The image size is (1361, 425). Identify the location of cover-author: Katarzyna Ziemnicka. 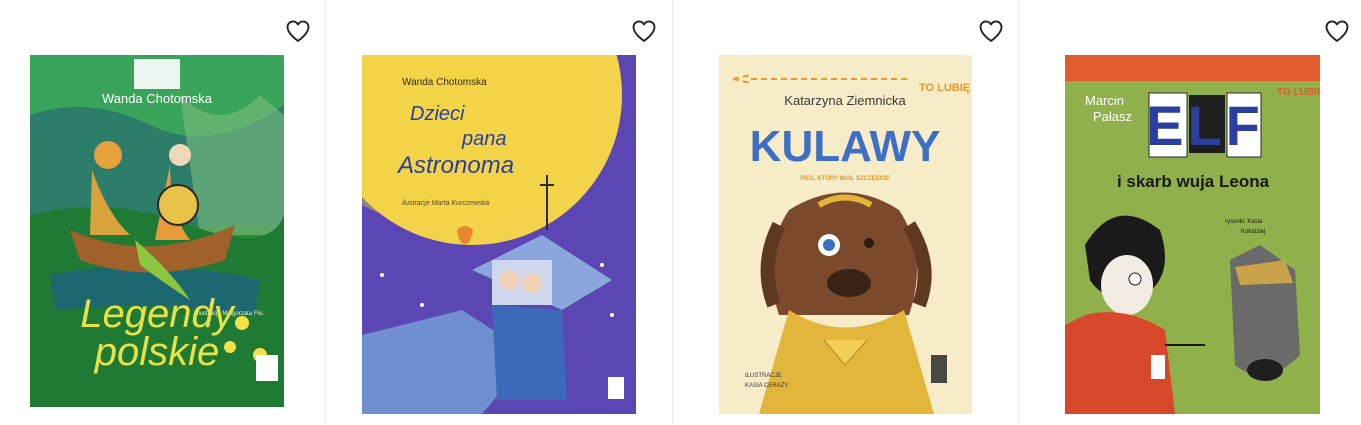
(845, 100).